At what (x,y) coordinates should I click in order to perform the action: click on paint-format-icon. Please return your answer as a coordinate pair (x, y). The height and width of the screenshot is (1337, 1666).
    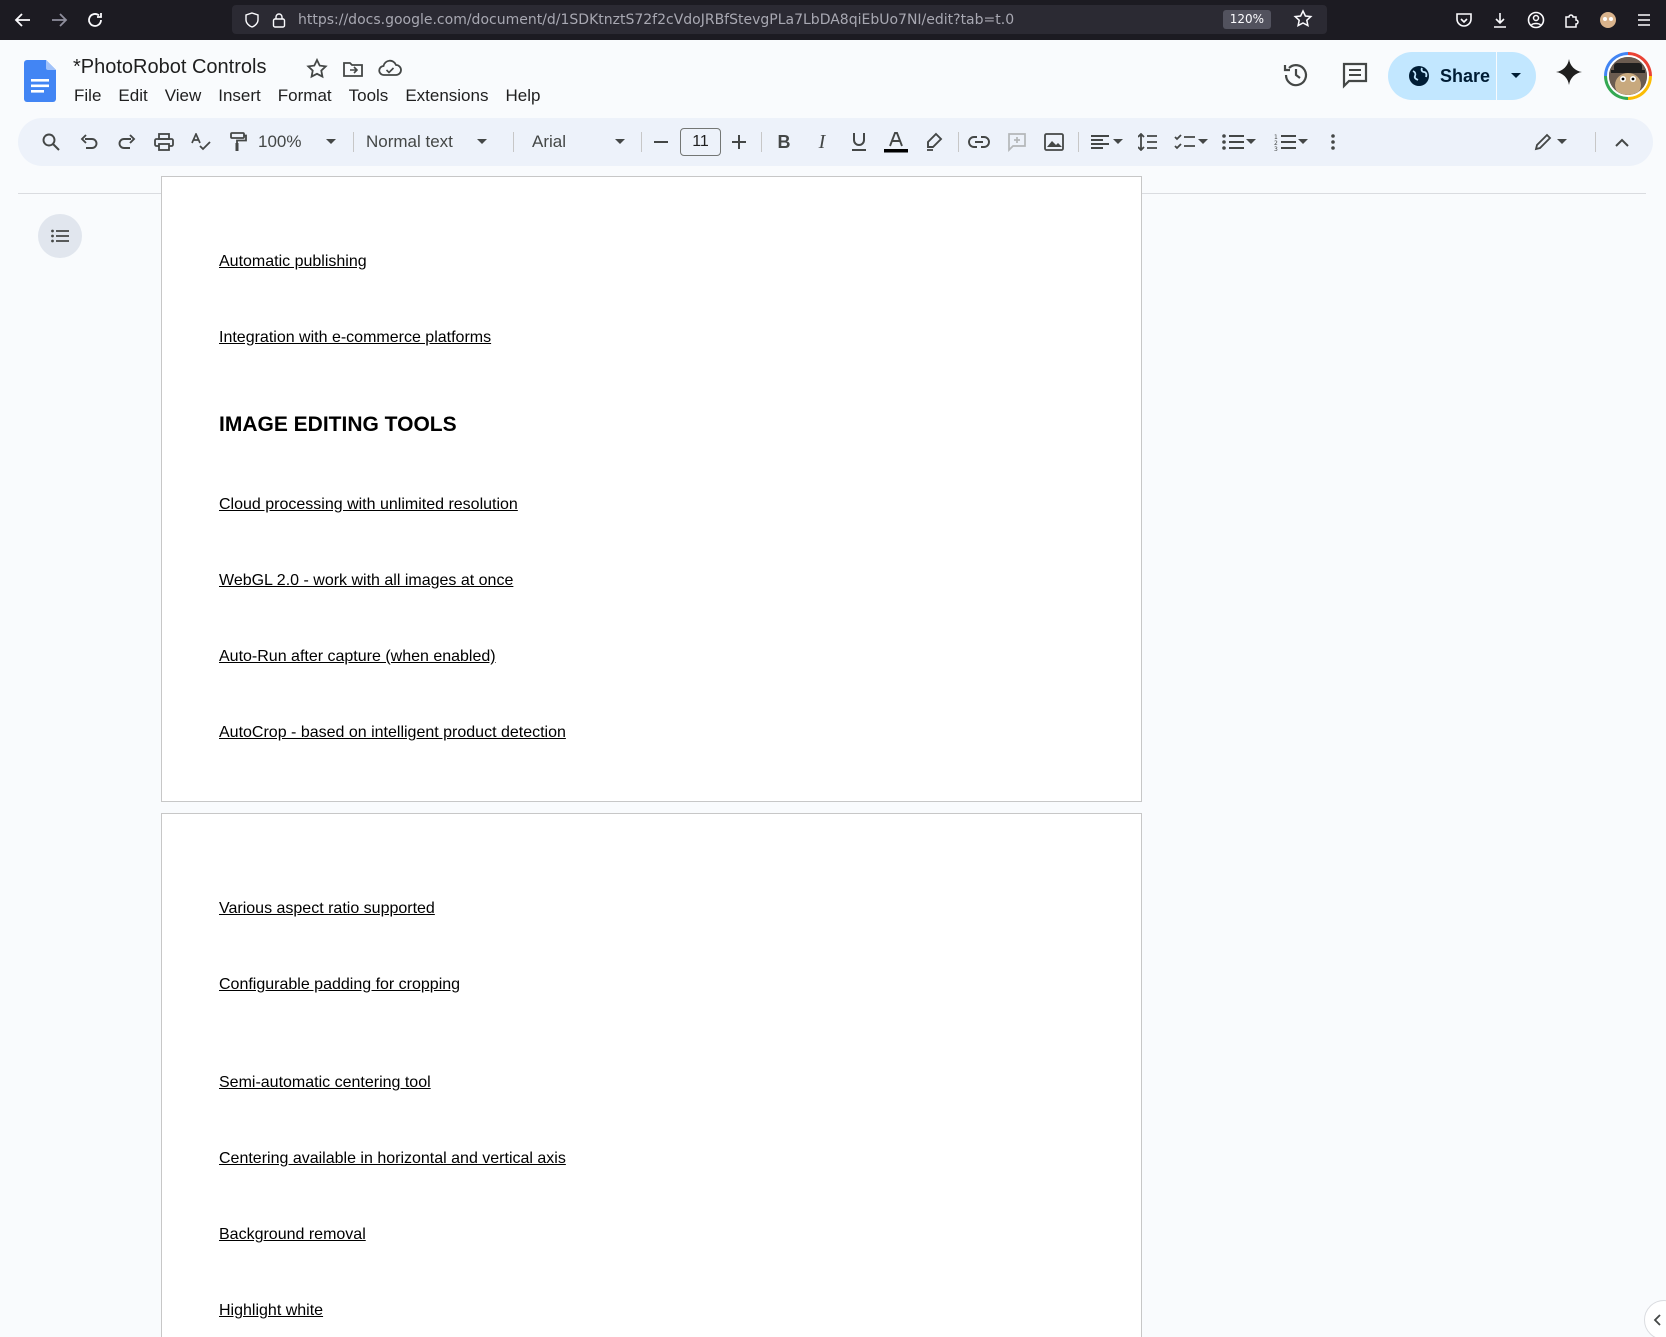
    Looking at the image, I should click on (238, 142).